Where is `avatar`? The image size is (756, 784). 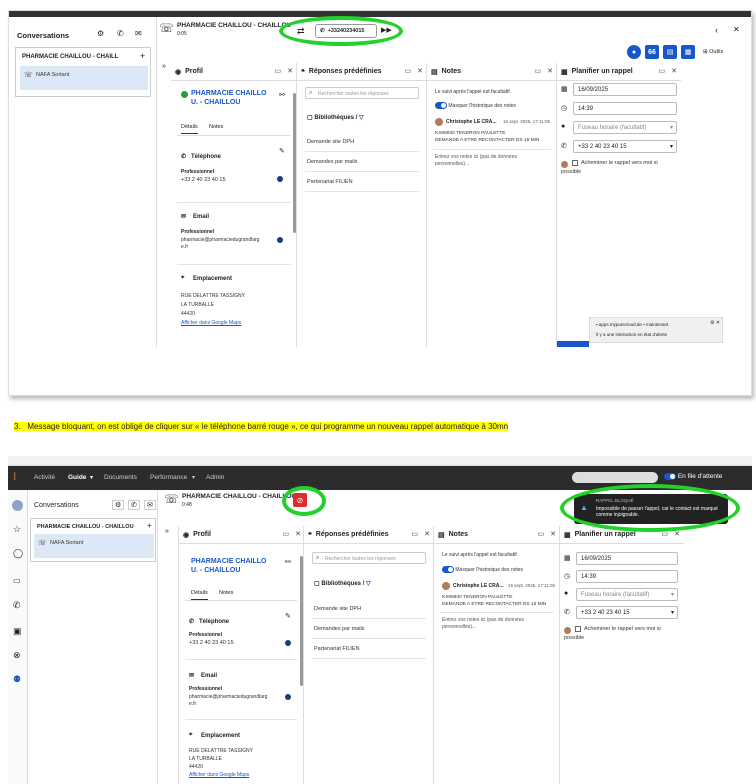
avatar is located at coordinates (17, 505).